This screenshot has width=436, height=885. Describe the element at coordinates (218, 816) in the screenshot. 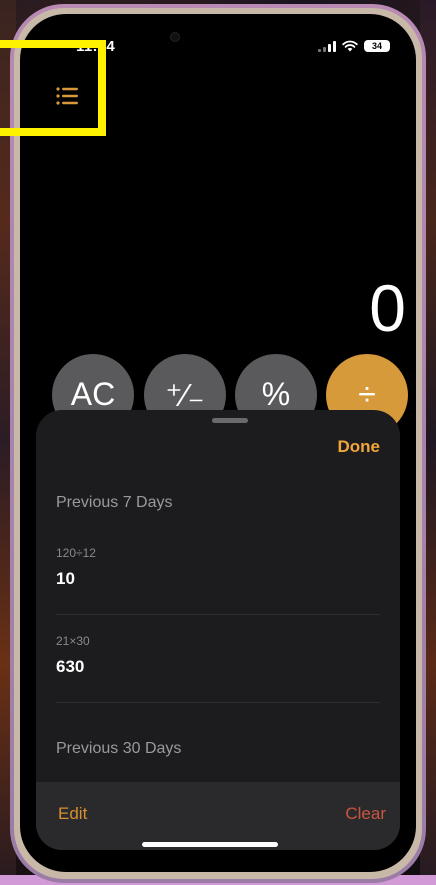

I see `sheet-toolbar: Edit Clear` at that location.